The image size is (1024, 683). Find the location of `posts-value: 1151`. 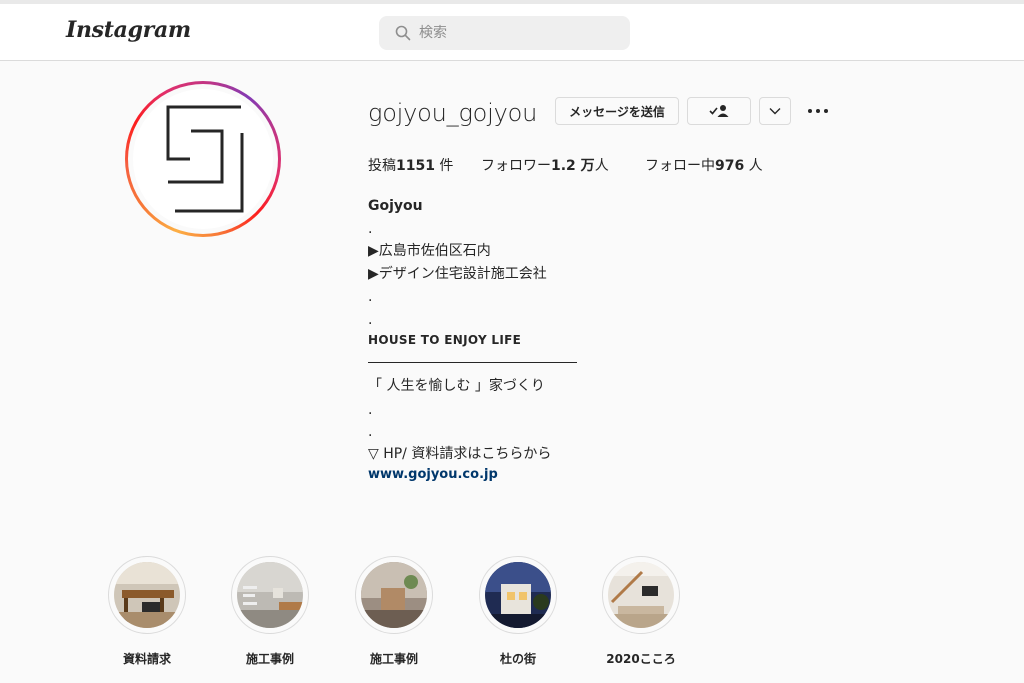

posts-value: 1151 is located at coordinates (415, 166).